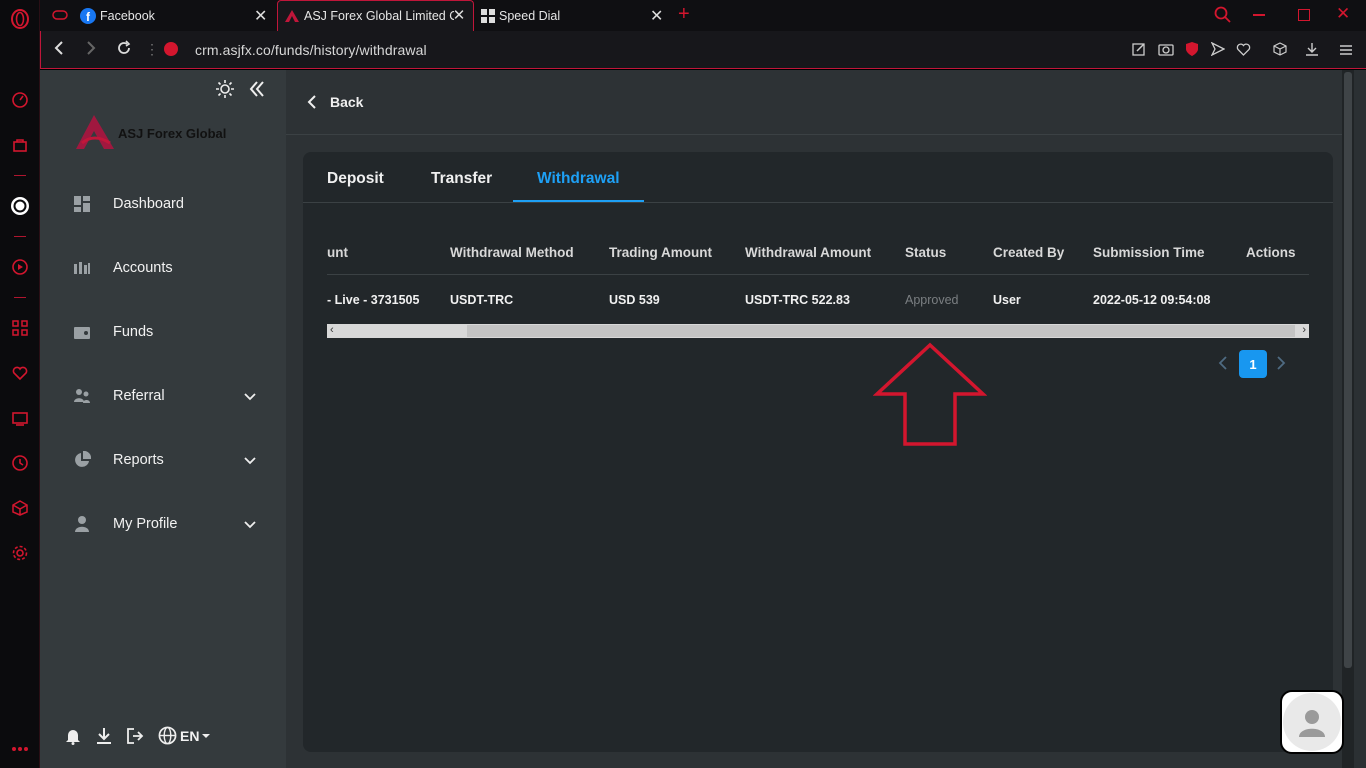 The image size is (1366, 768). What do you see at coordinates (930, 394) in the screenshot?
I see `annotation-arrow-icon` at bounding box center [930, 394].